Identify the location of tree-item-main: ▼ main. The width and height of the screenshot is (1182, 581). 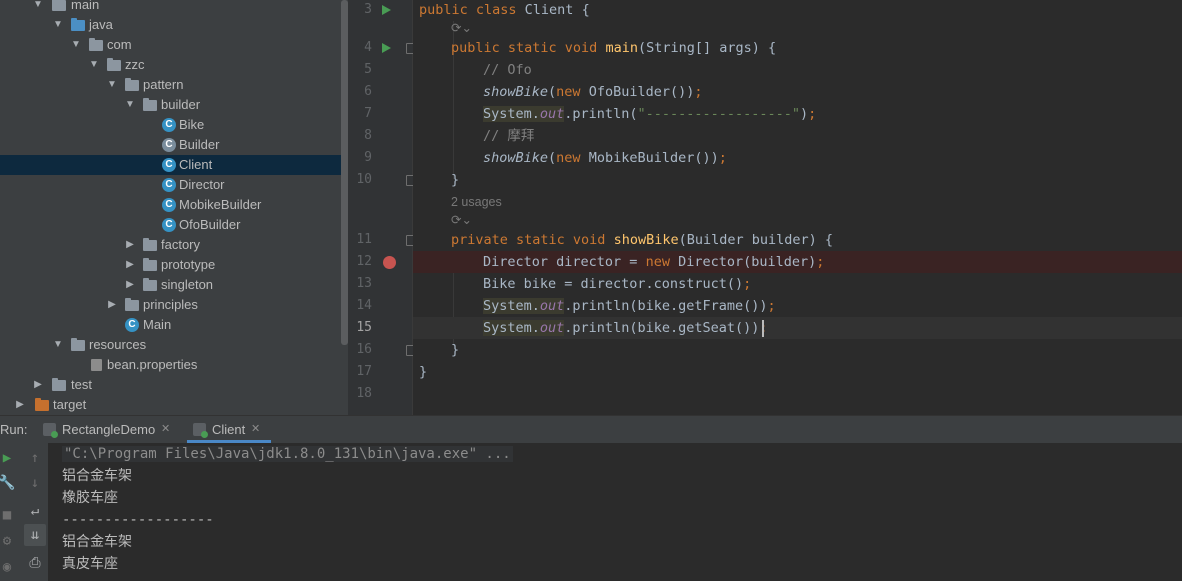
(174, 7).